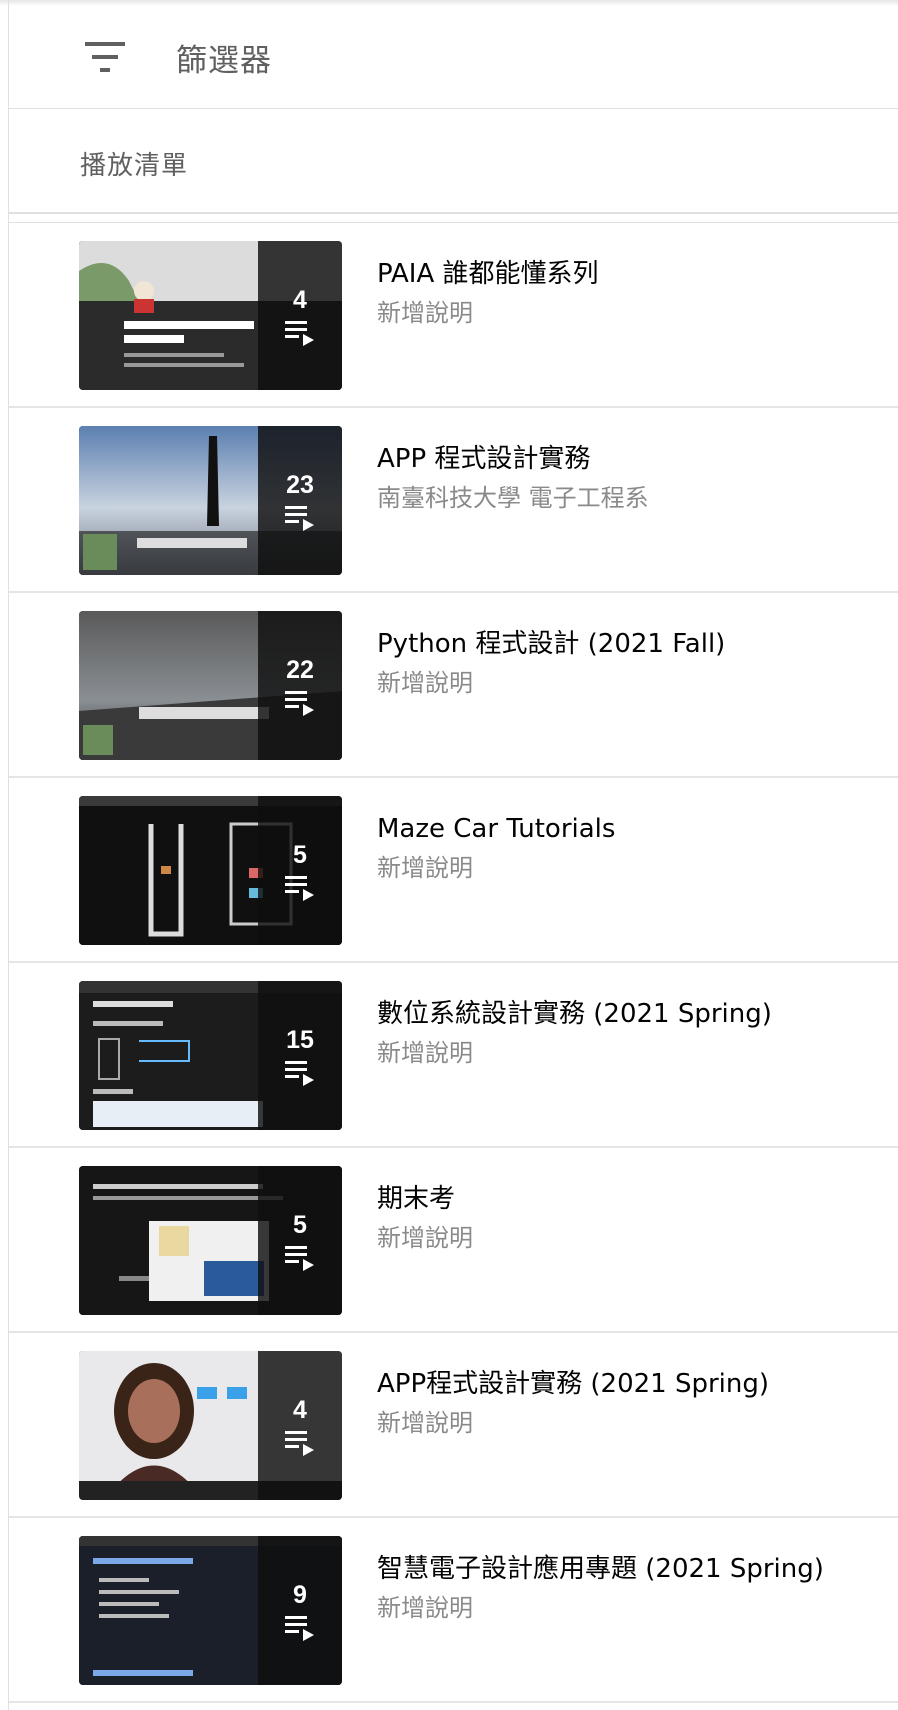  I want to click on playlist-overlay: 22, so click(300, 685).